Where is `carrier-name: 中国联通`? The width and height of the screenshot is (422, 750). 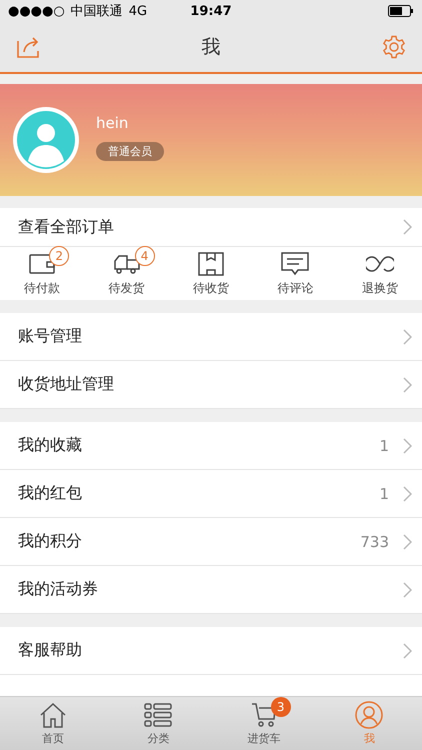
carrier-name: 中国联通 is located at coordinates (96, 11).